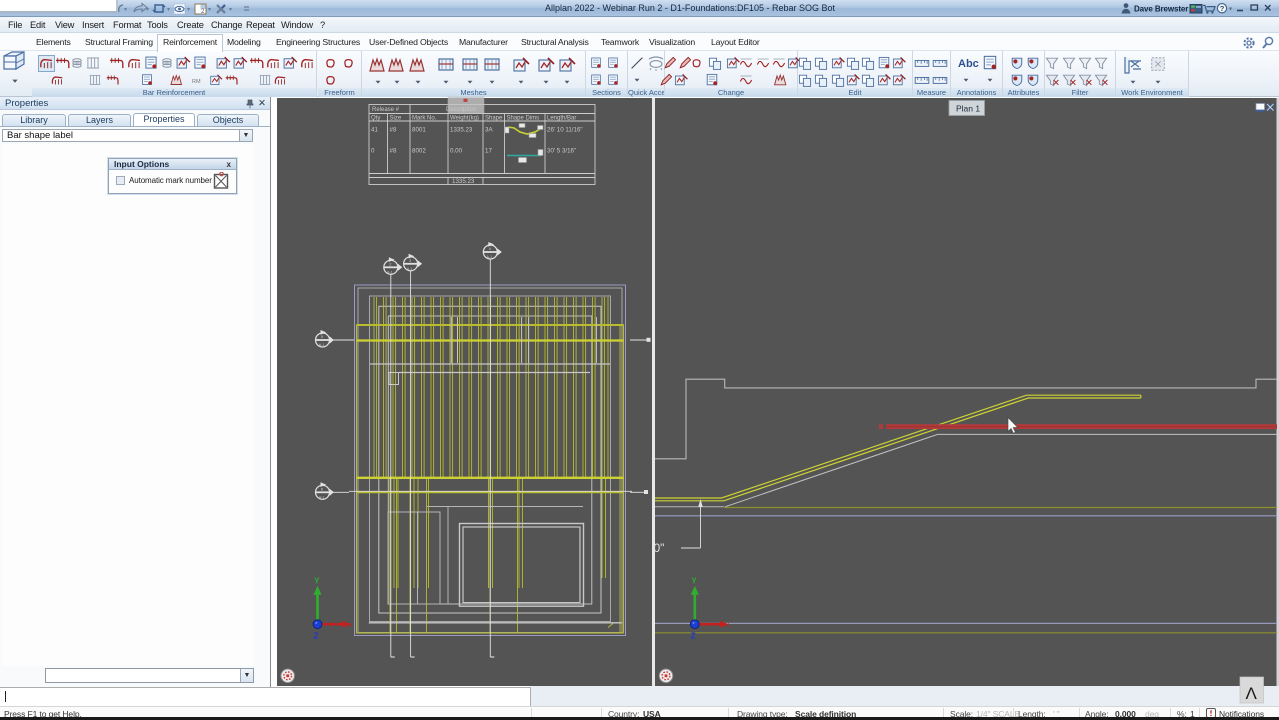 This screenshot has height=720, width=1279. What do you see at coordinates (410, 260) in the screenshot?
I see `svg-text: 3` at bounding box center [410, 260].